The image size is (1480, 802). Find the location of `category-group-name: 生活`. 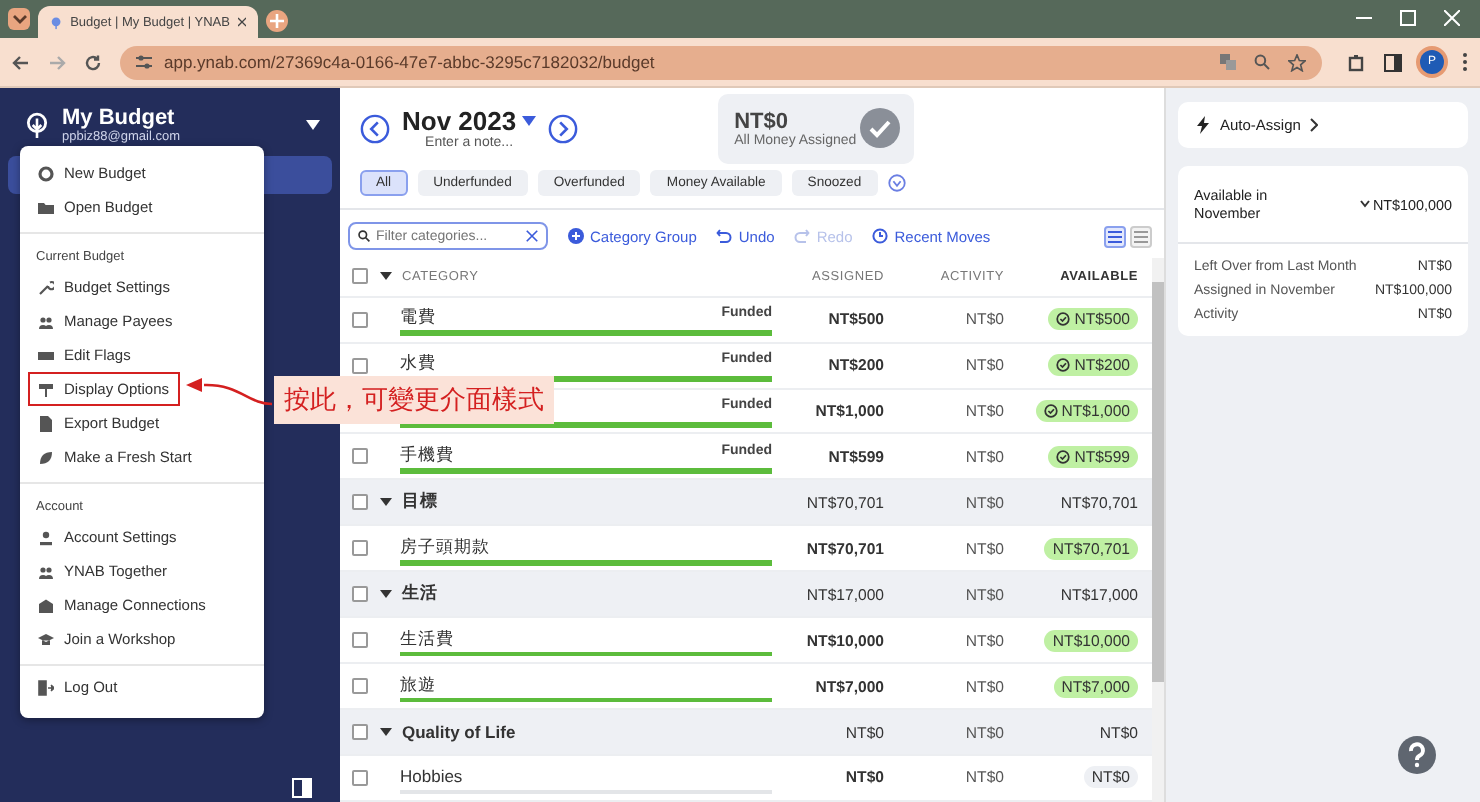

category-group-name: 生活 is located at coordinates (420, 594).